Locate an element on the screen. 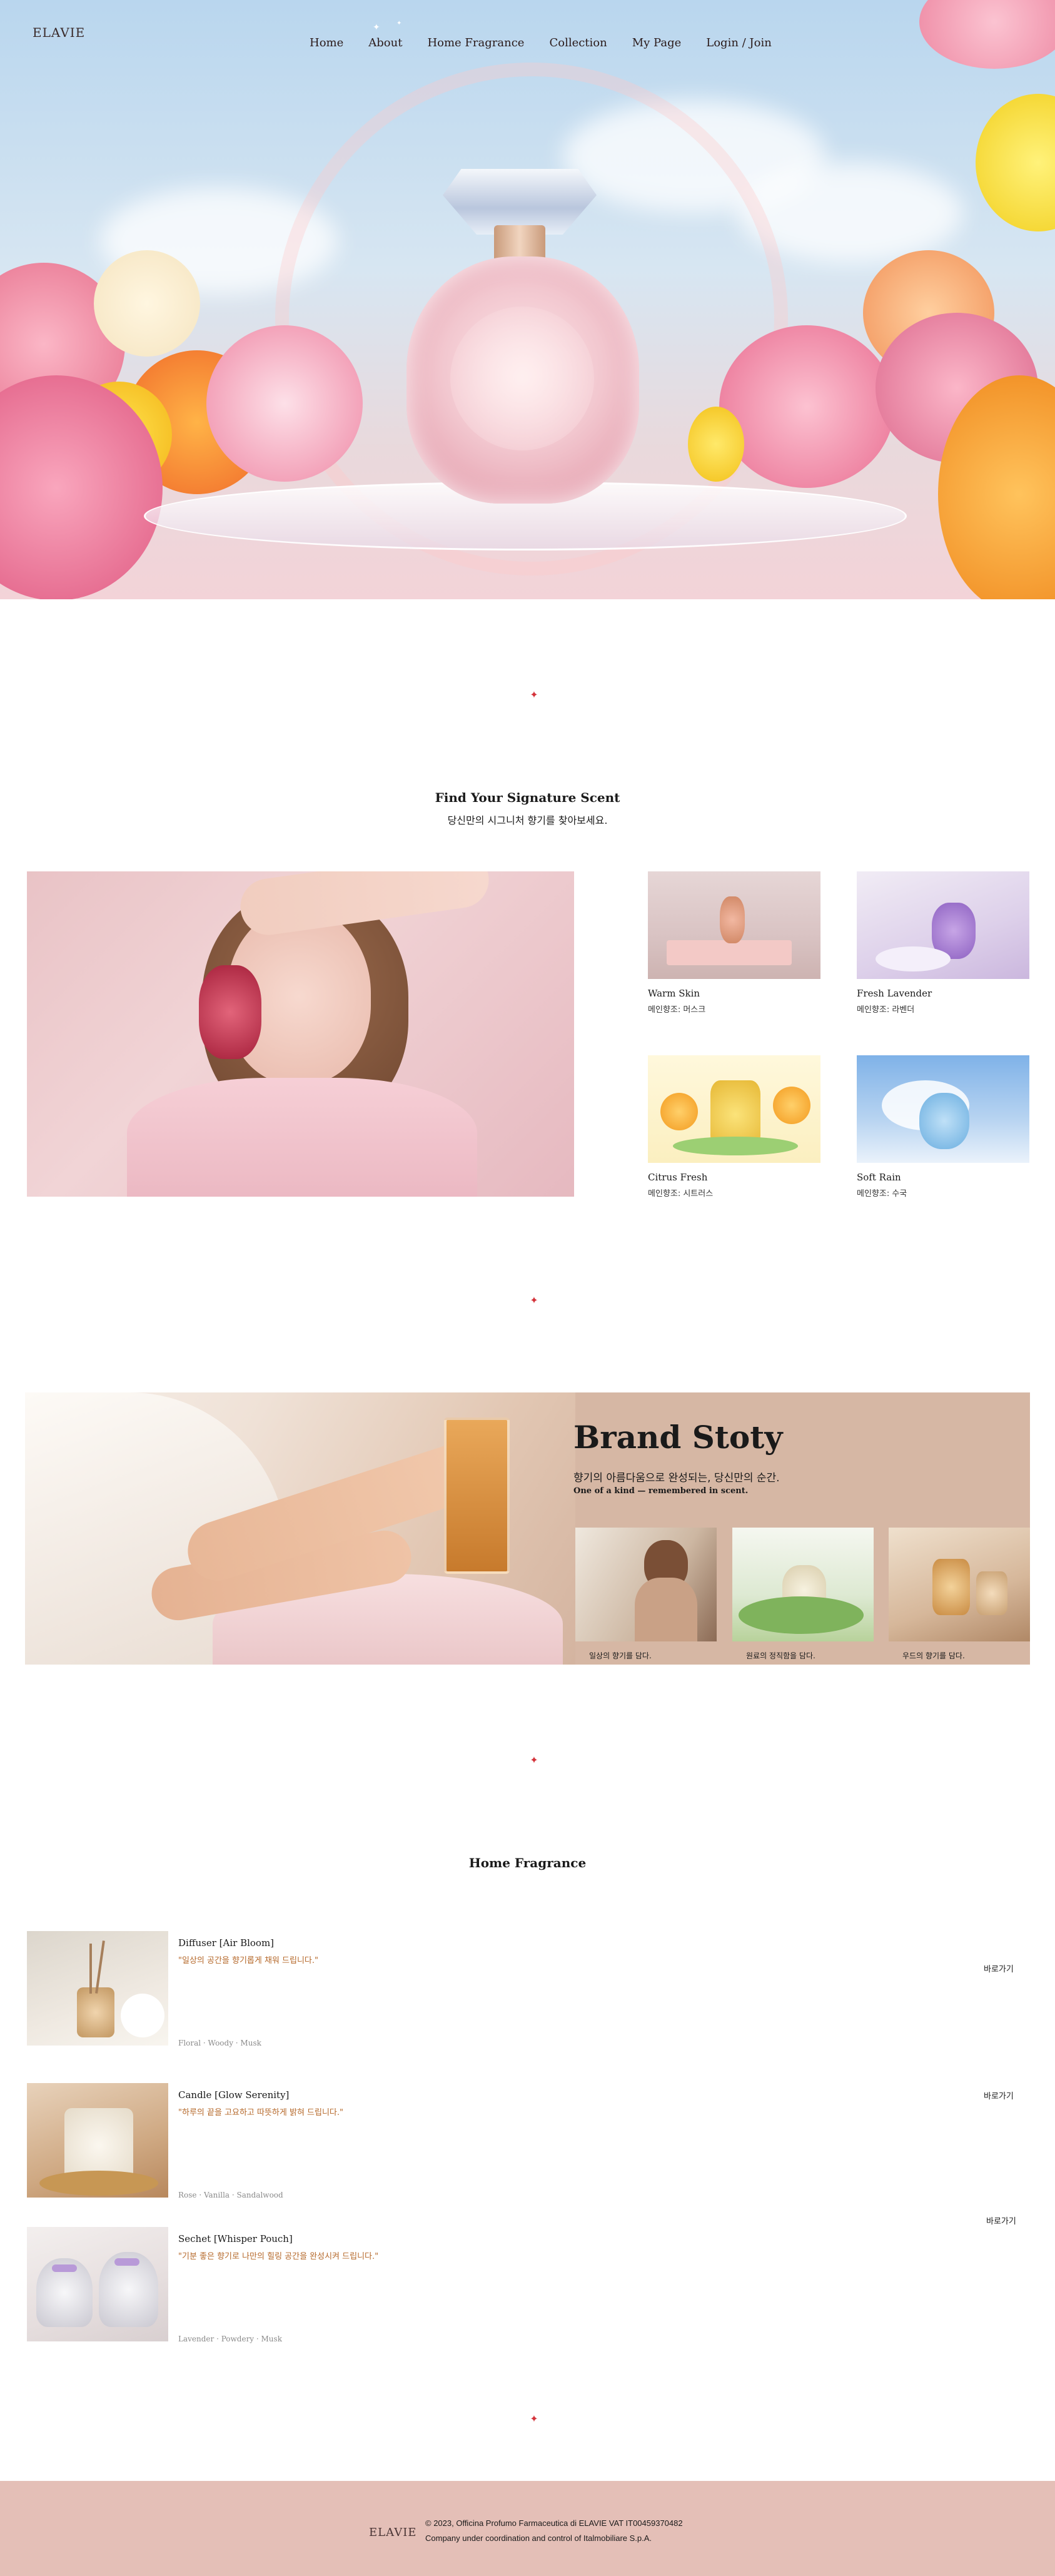 The width and height of the screenshot is (1055, 2576). product-notes: Lavender · Powdery · Musk is located at coordinates (230, 2339).